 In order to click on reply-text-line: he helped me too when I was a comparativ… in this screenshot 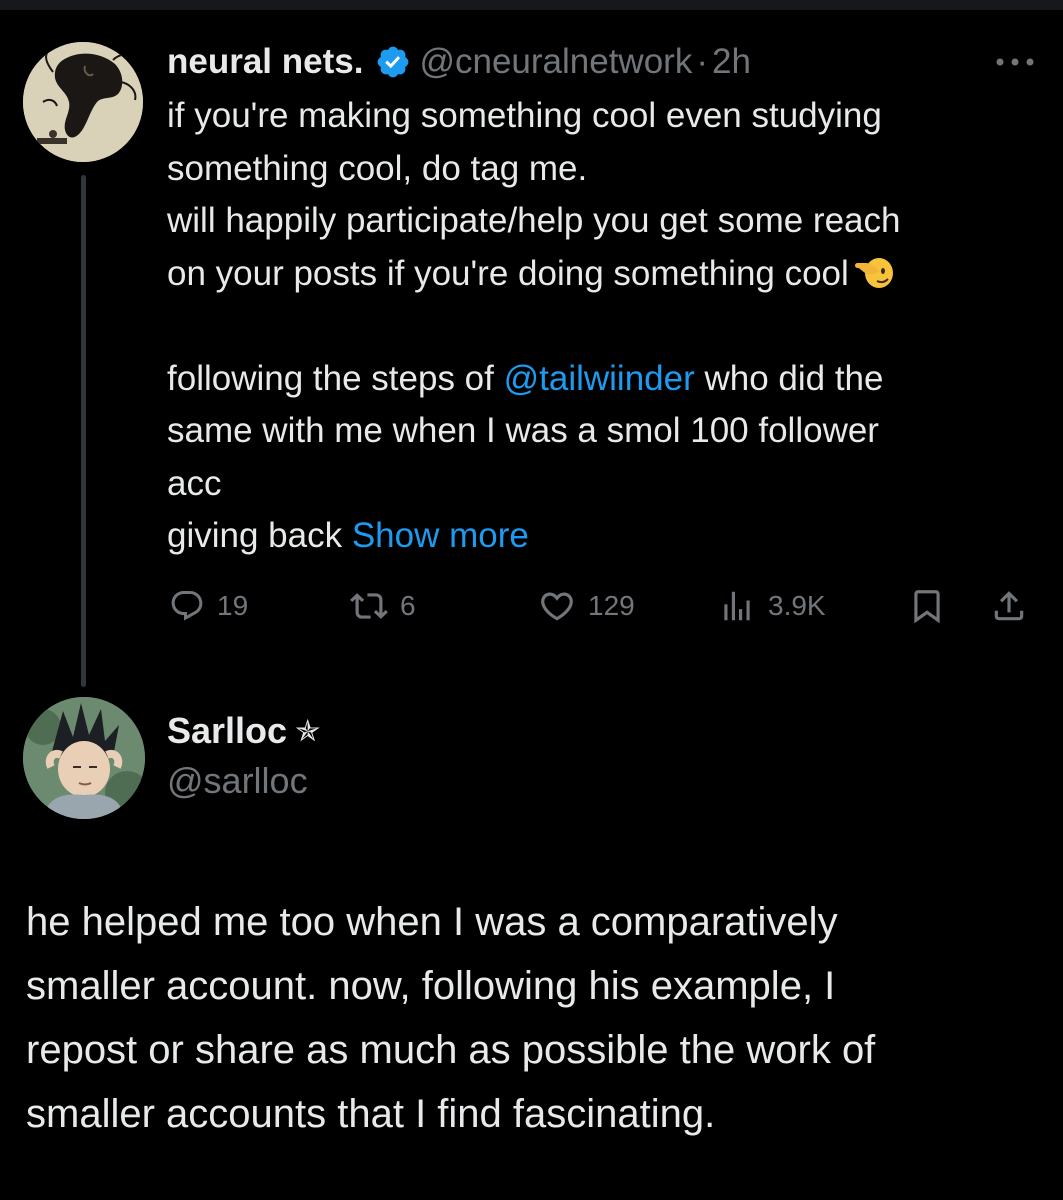, I will do `click(432, 922)`.